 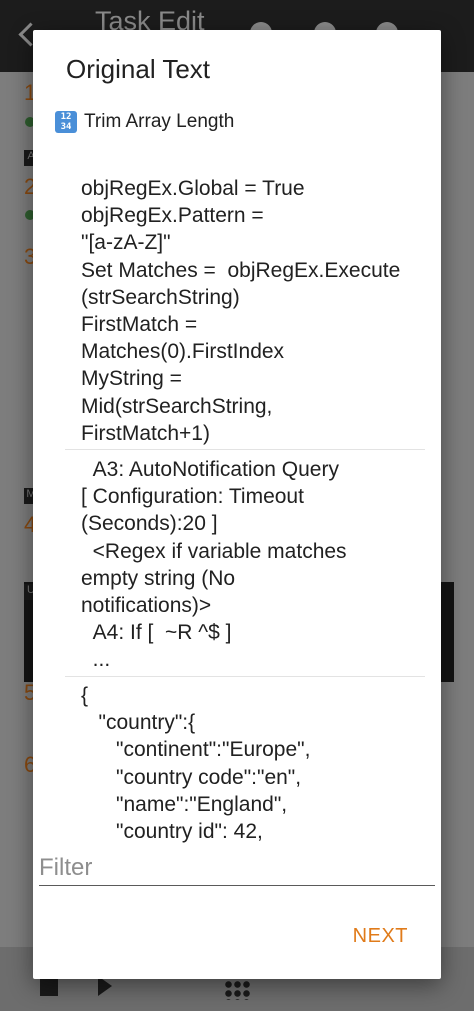 I want to click on icon-text-bottom: 34, so click(x=66, y=127).